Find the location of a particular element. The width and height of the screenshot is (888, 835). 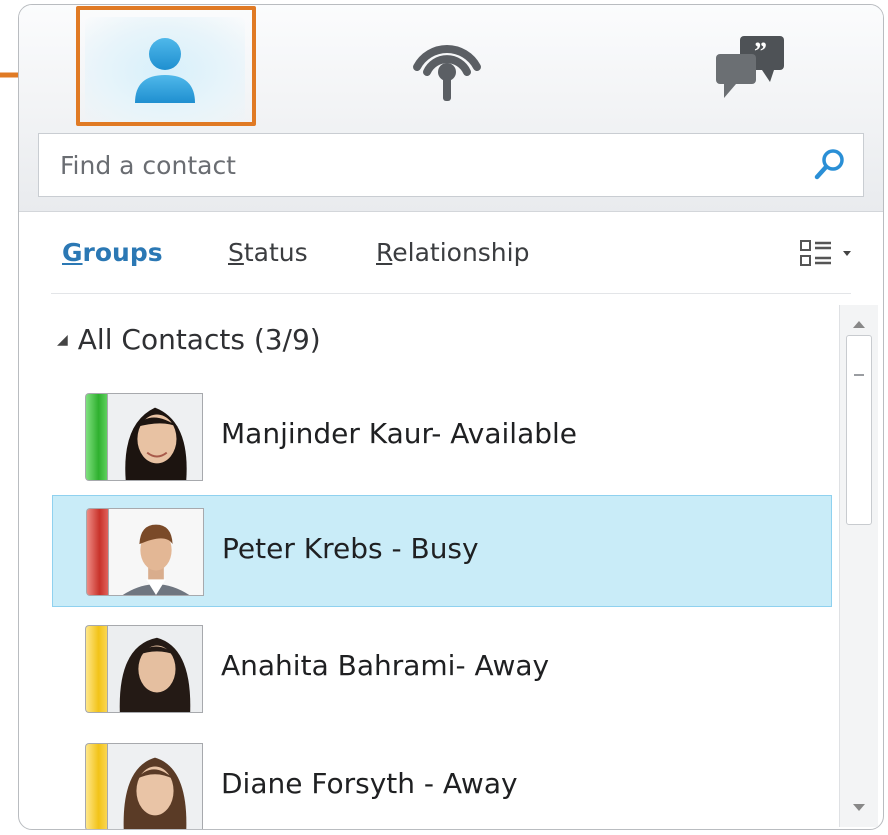

scroll-up-arrow-icon is located at coordinates (859, 324).